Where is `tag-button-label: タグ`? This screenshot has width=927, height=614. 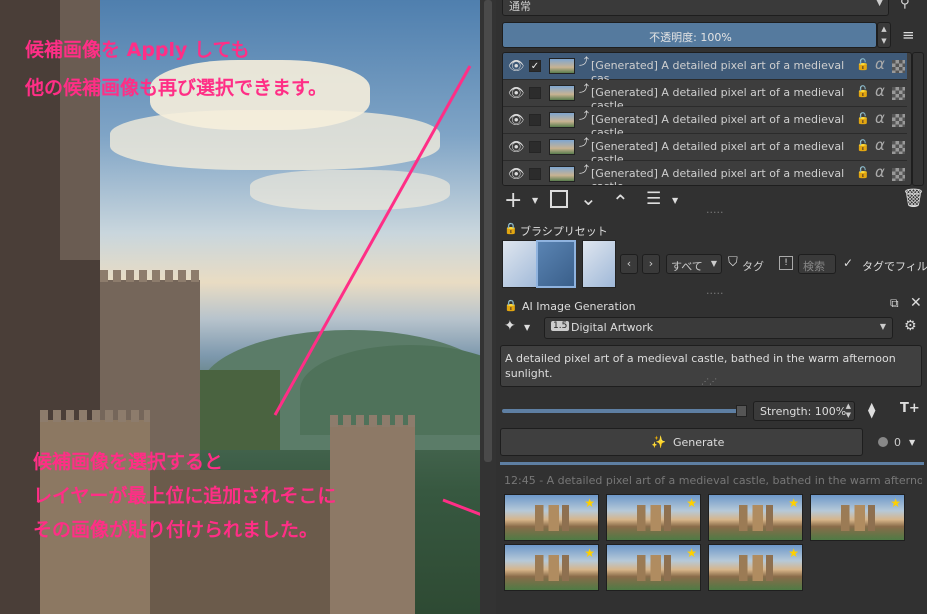
tag-button-label: タグ is located at coordinates (753, 266).